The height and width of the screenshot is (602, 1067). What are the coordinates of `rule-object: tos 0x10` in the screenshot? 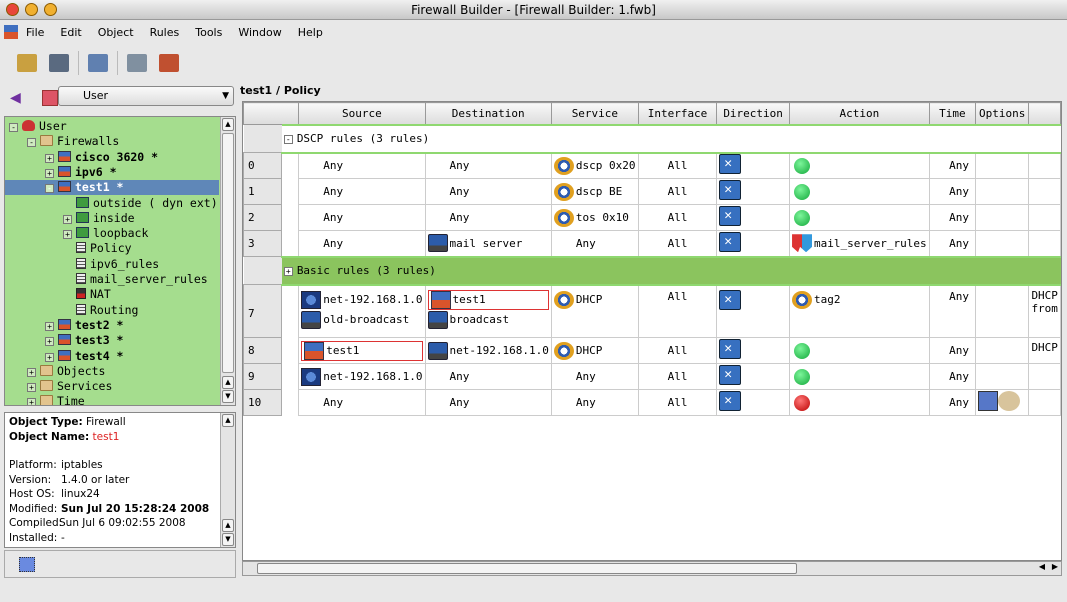 It's located at (594, 218).